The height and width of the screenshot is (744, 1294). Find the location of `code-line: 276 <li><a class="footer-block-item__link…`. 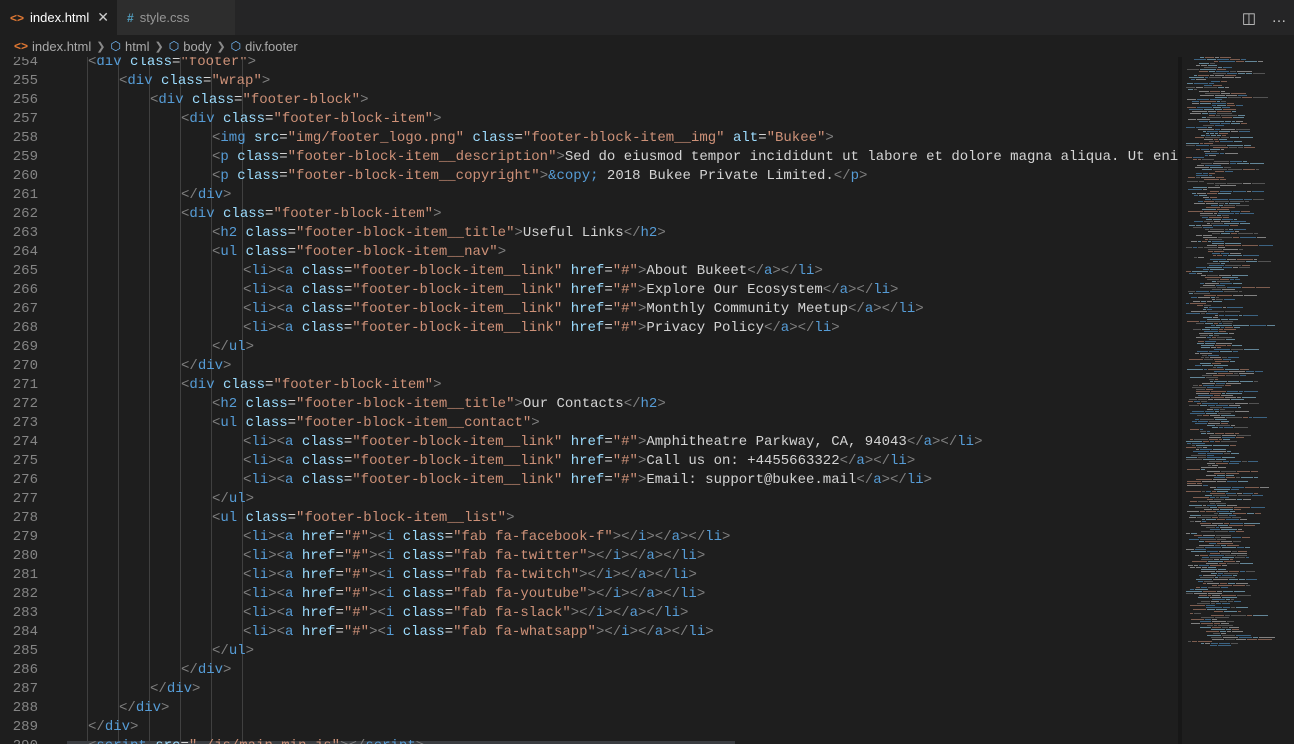

code-line: 276 <li><a class="footer-block-item__link… is located at coordinates (590, 480).